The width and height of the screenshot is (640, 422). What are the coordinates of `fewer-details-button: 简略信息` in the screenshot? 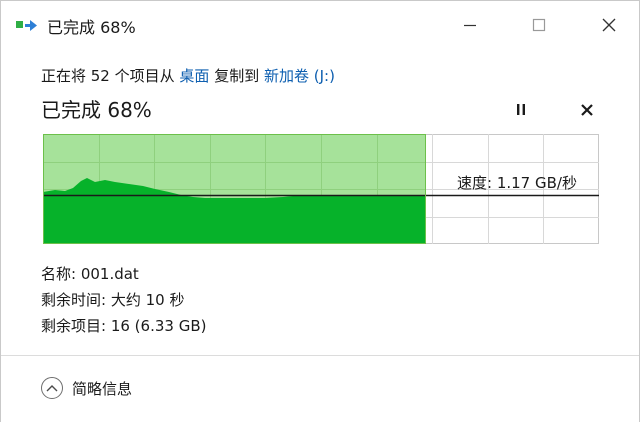 It's located at (86, 388).